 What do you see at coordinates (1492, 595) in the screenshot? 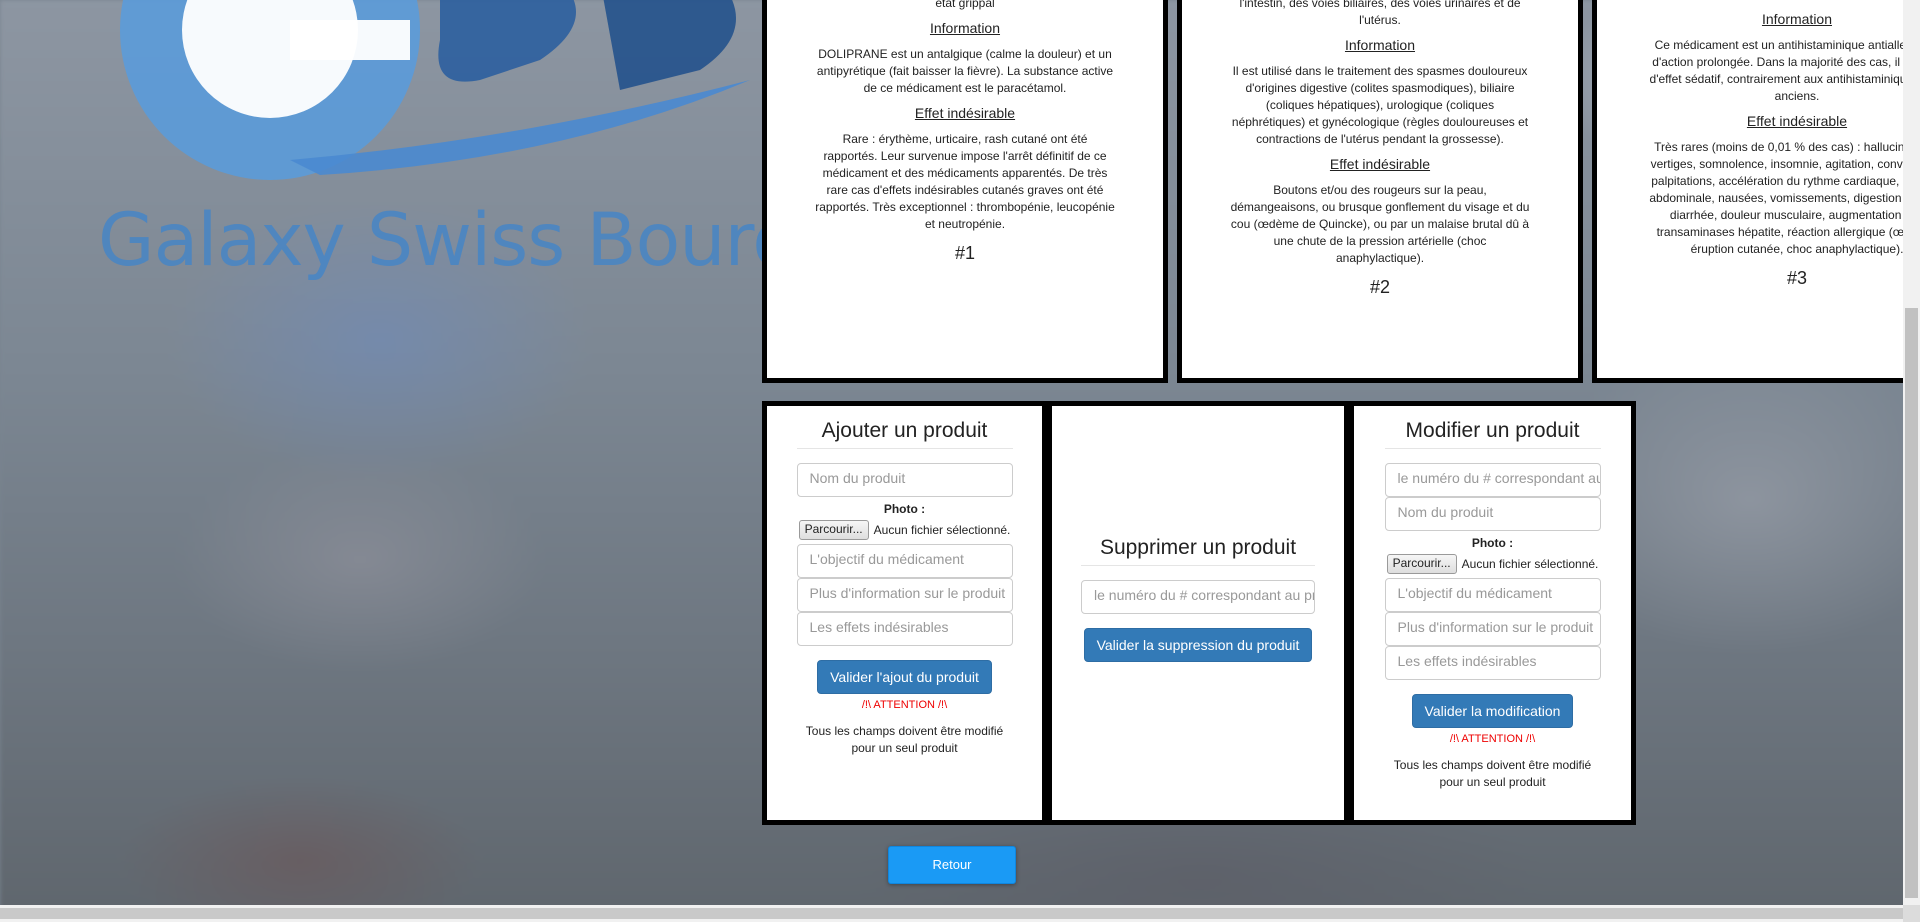
I see `edit-objective-input: L'objectif du médicament` at bounding box center [1492, 595].